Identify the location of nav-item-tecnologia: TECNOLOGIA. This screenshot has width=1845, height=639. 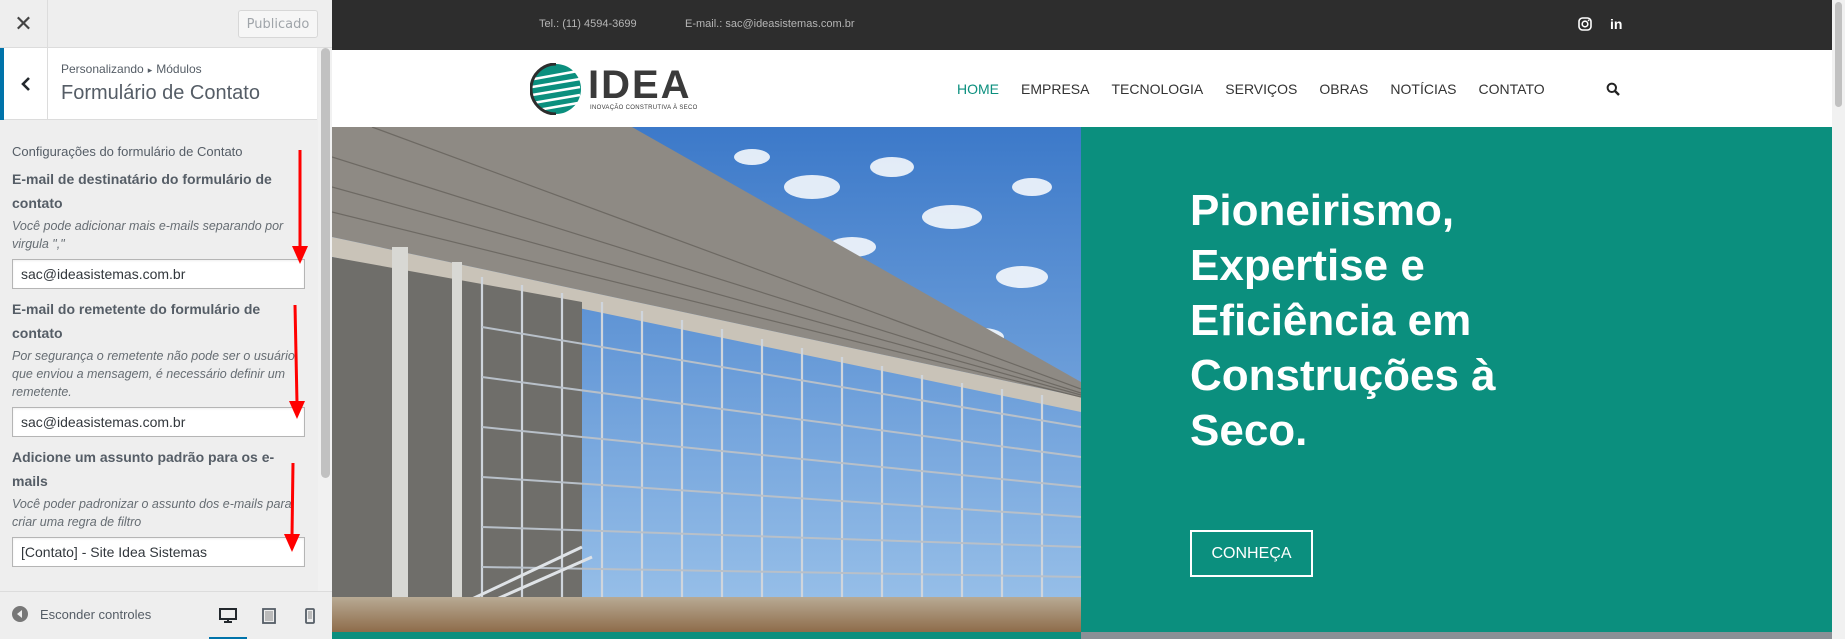
(1157, 89).